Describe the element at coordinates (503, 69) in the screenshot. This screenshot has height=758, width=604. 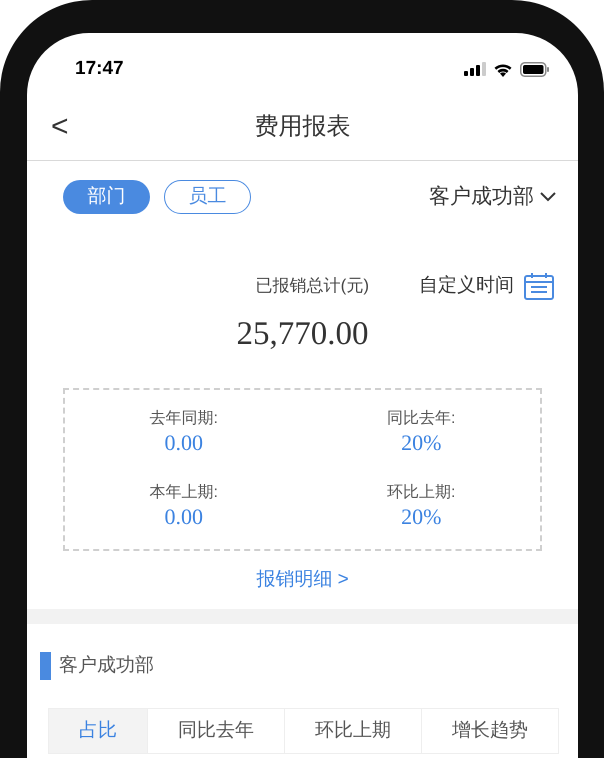
I see `wifi-icon` at that location.